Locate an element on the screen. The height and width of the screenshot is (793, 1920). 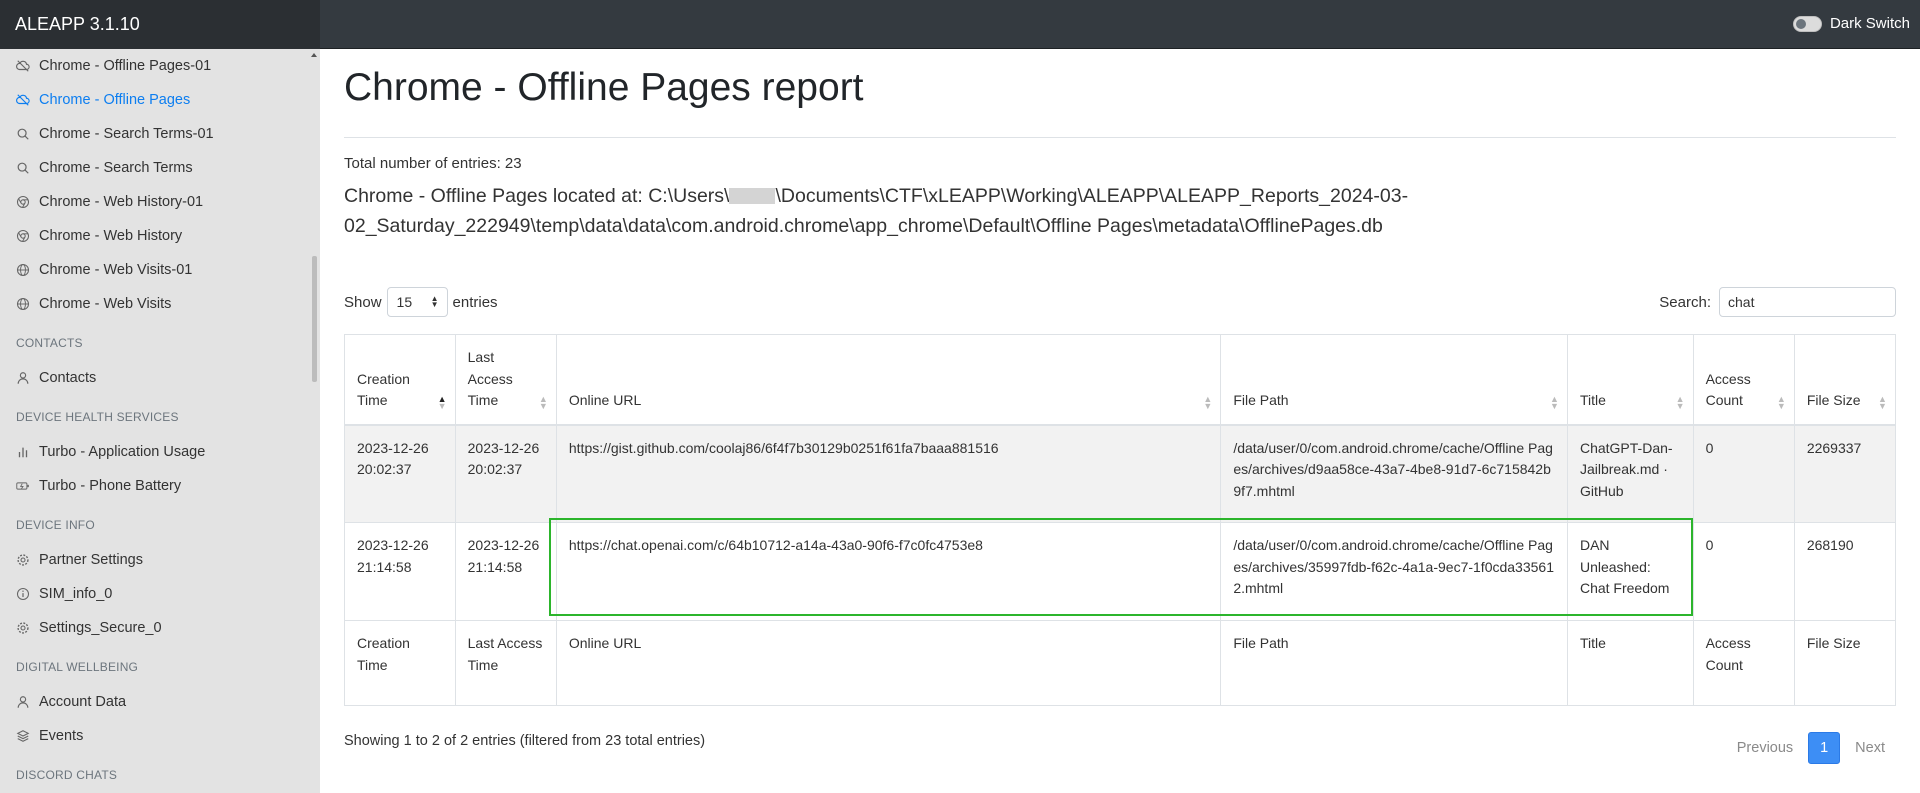
sidebar-item-settings-secure-0: Settings_Secure_0 is located at coordinates (160, 628).